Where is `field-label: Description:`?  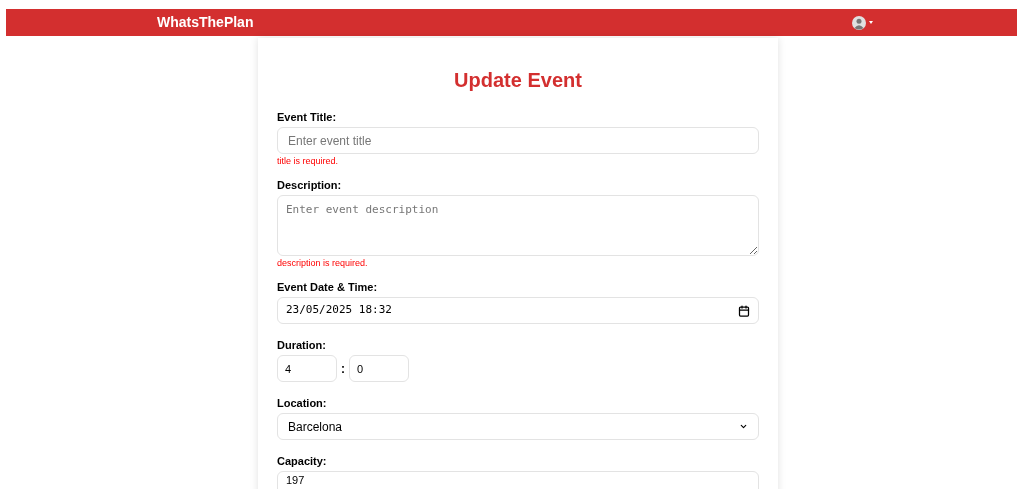 field-label: Description: is located at coordinates (310, 185).